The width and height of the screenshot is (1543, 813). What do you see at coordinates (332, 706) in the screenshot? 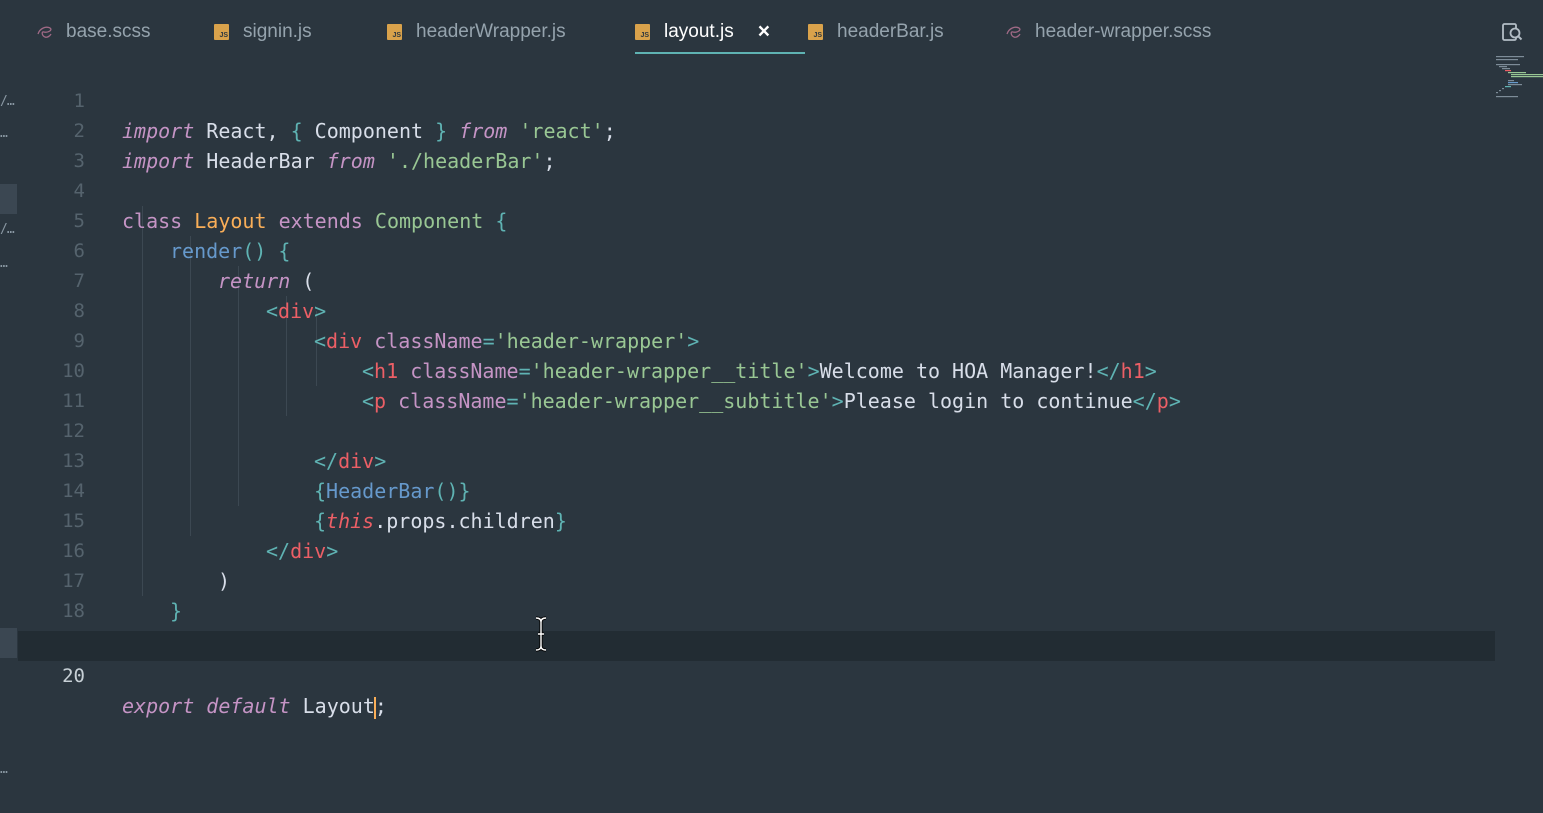
I see `token: Layout` at bounding box center [332, 706].